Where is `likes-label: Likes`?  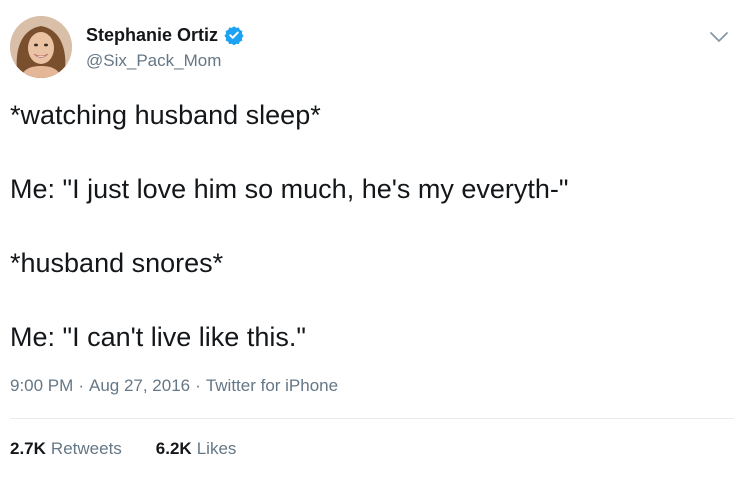 likes-label: Likes is located at coordinates (216, 448).